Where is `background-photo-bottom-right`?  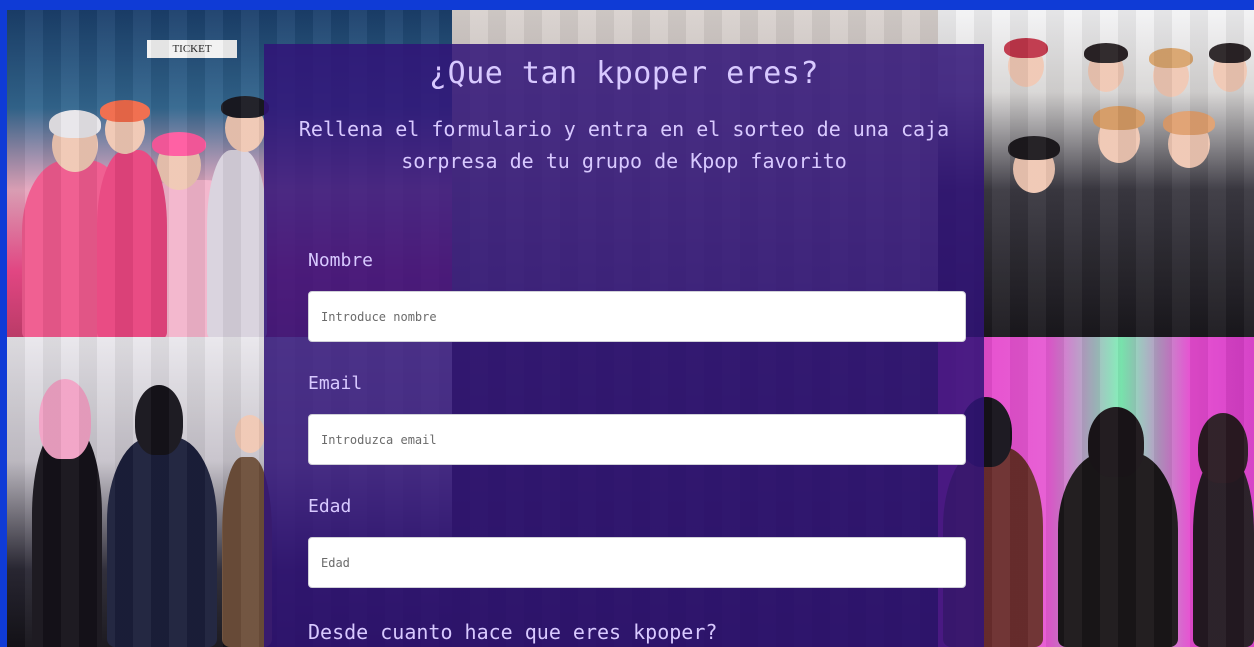 background-photo-bottom-right is located at coordinates (1096, 492).